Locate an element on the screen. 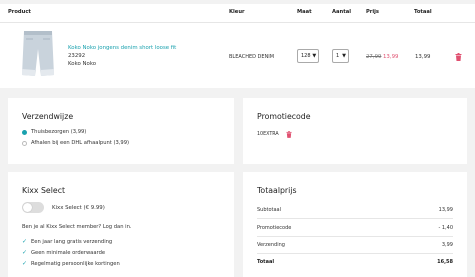 The height and width of the screenshot is (277, 475). product-color: BLEACHED DENIM is located at coordinates (252, 57).